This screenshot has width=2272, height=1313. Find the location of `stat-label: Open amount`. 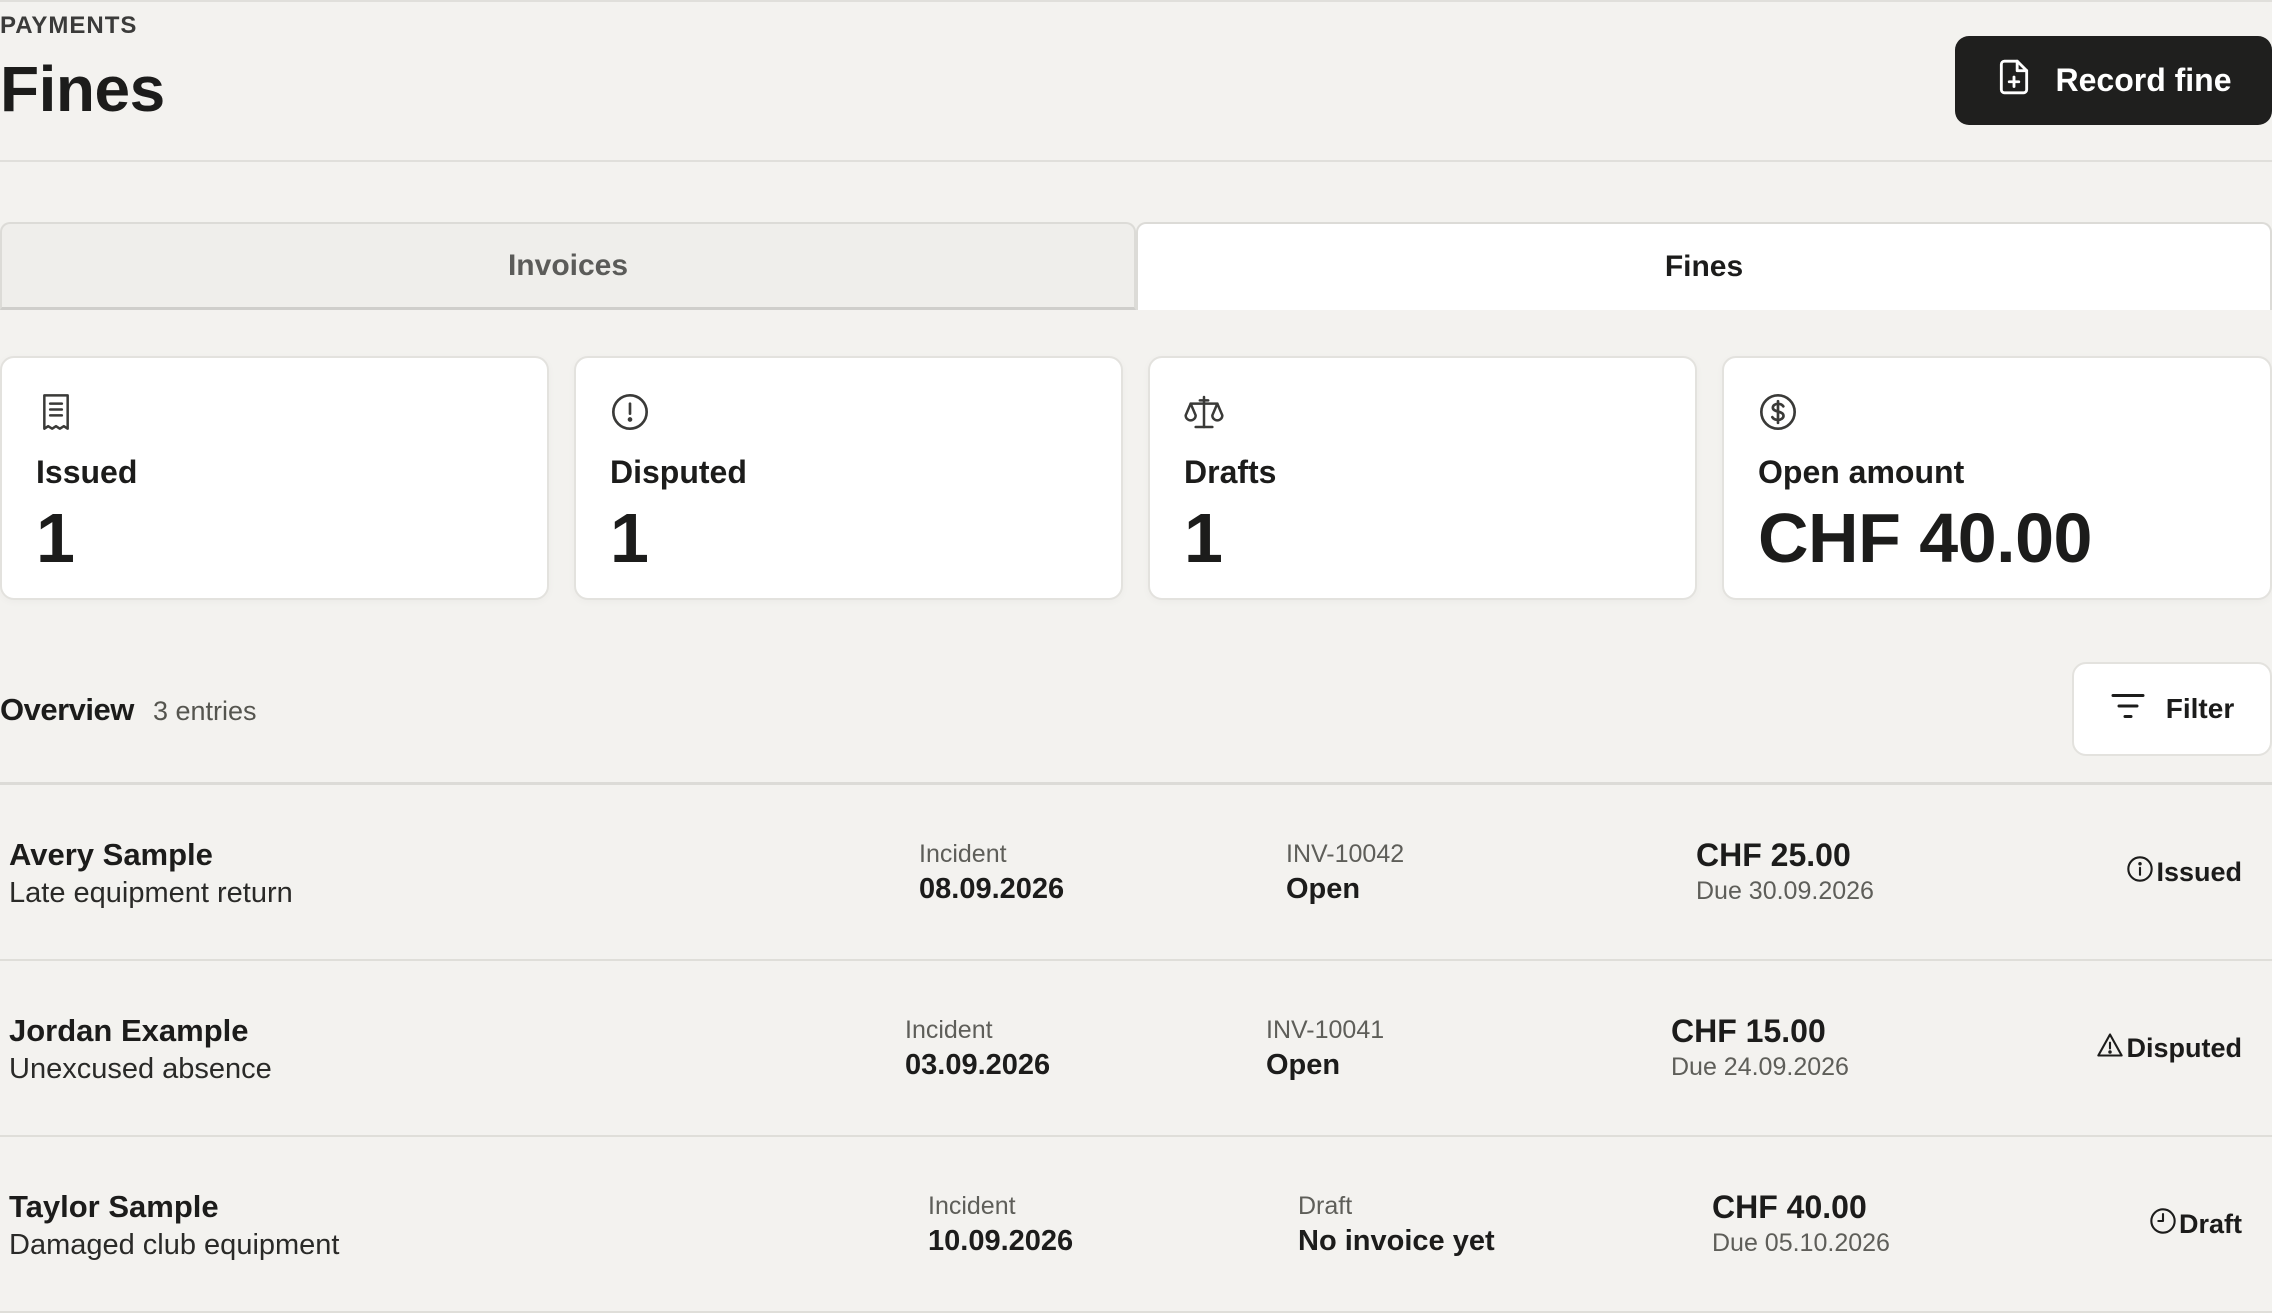

stat-label: Open amount is located at coordinates (1861, 472).